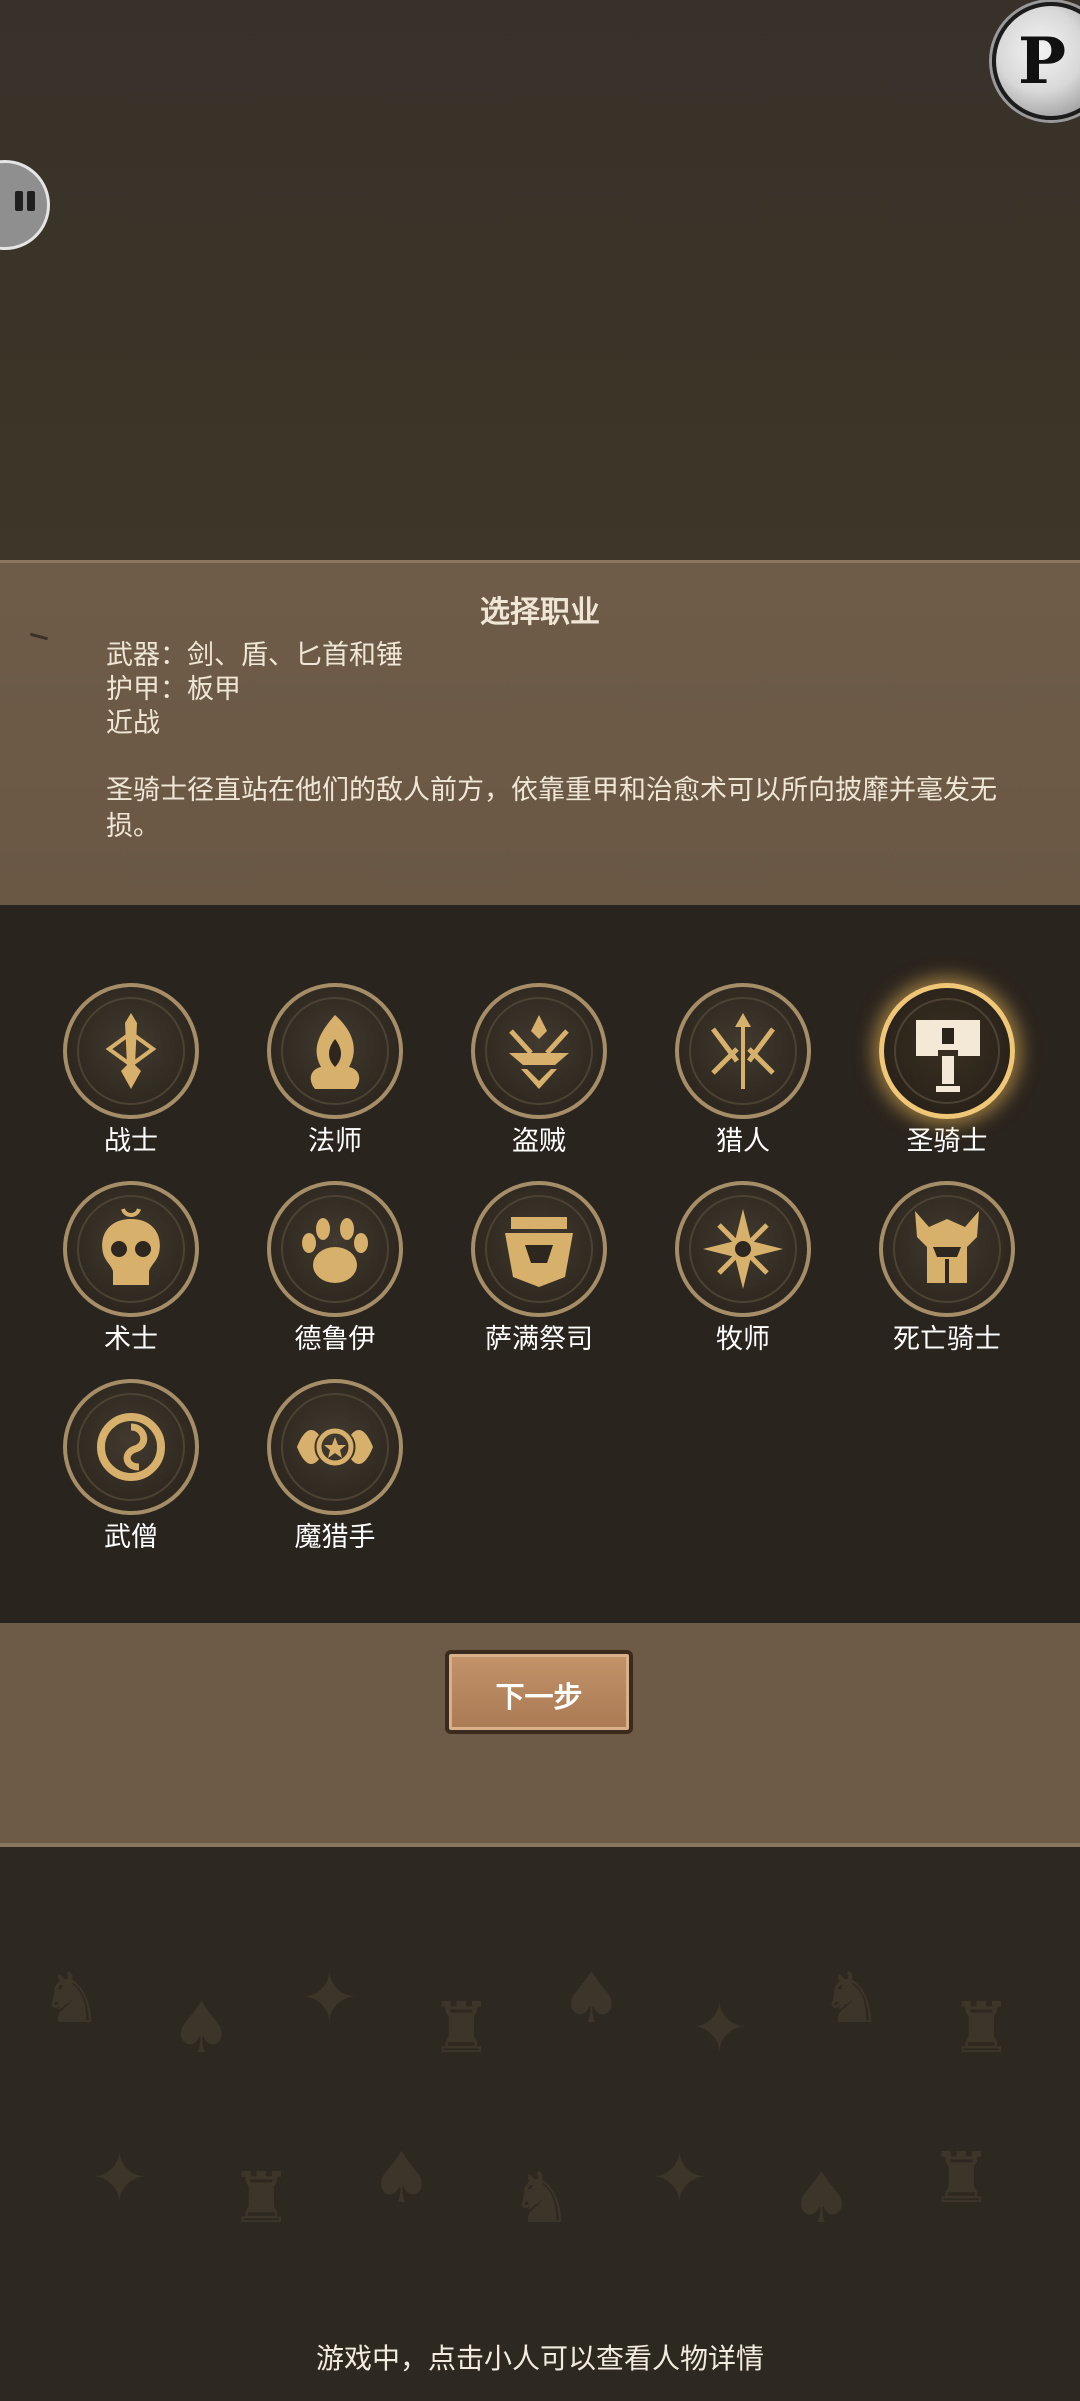 This screenshot has height=2401, width=1080. Describe the element at coordinates (743, 1339) in the screenshot. I see `class-label: 牧师` at that location.